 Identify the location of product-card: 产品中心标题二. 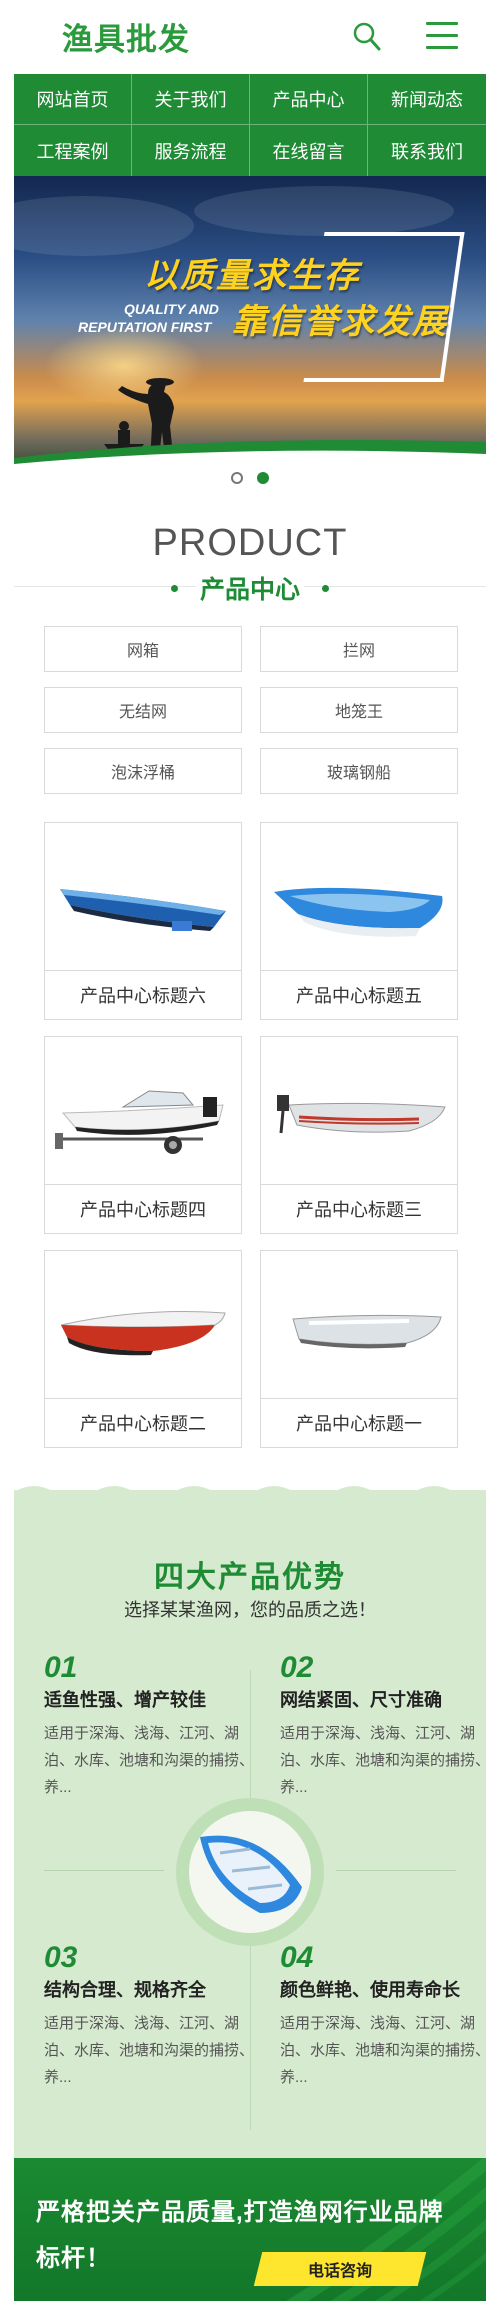
(143, 1349).